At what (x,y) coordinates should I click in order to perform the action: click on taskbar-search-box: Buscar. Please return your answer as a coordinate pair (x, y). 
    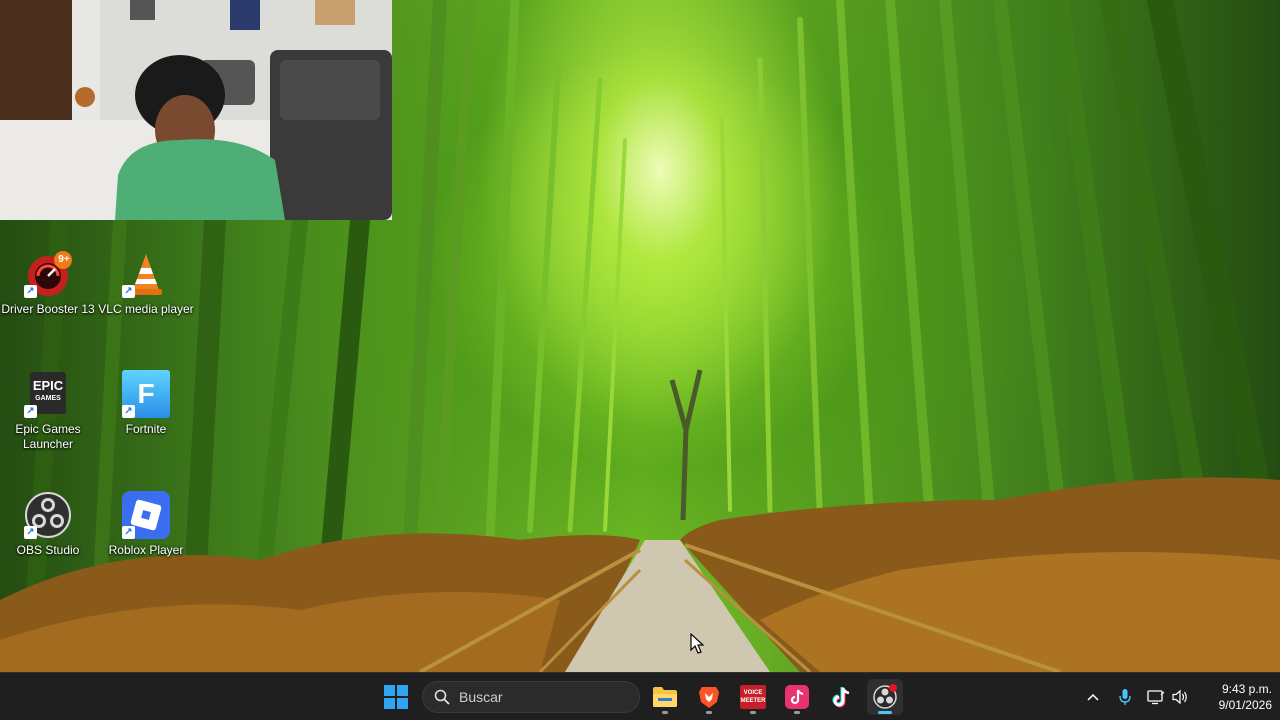
    Looking at the image, I should click on (531, 697).